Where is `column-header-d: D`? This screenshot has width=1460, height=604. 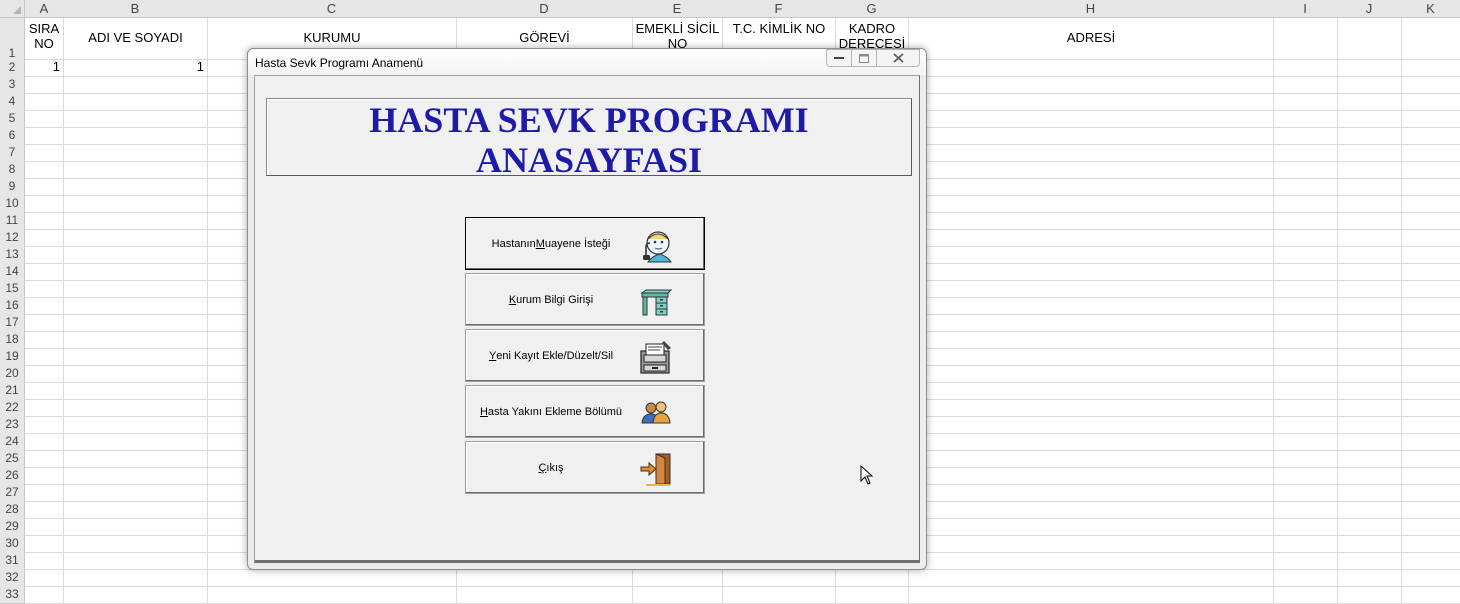
column-header-d: D is located at coordinates (544, 9).